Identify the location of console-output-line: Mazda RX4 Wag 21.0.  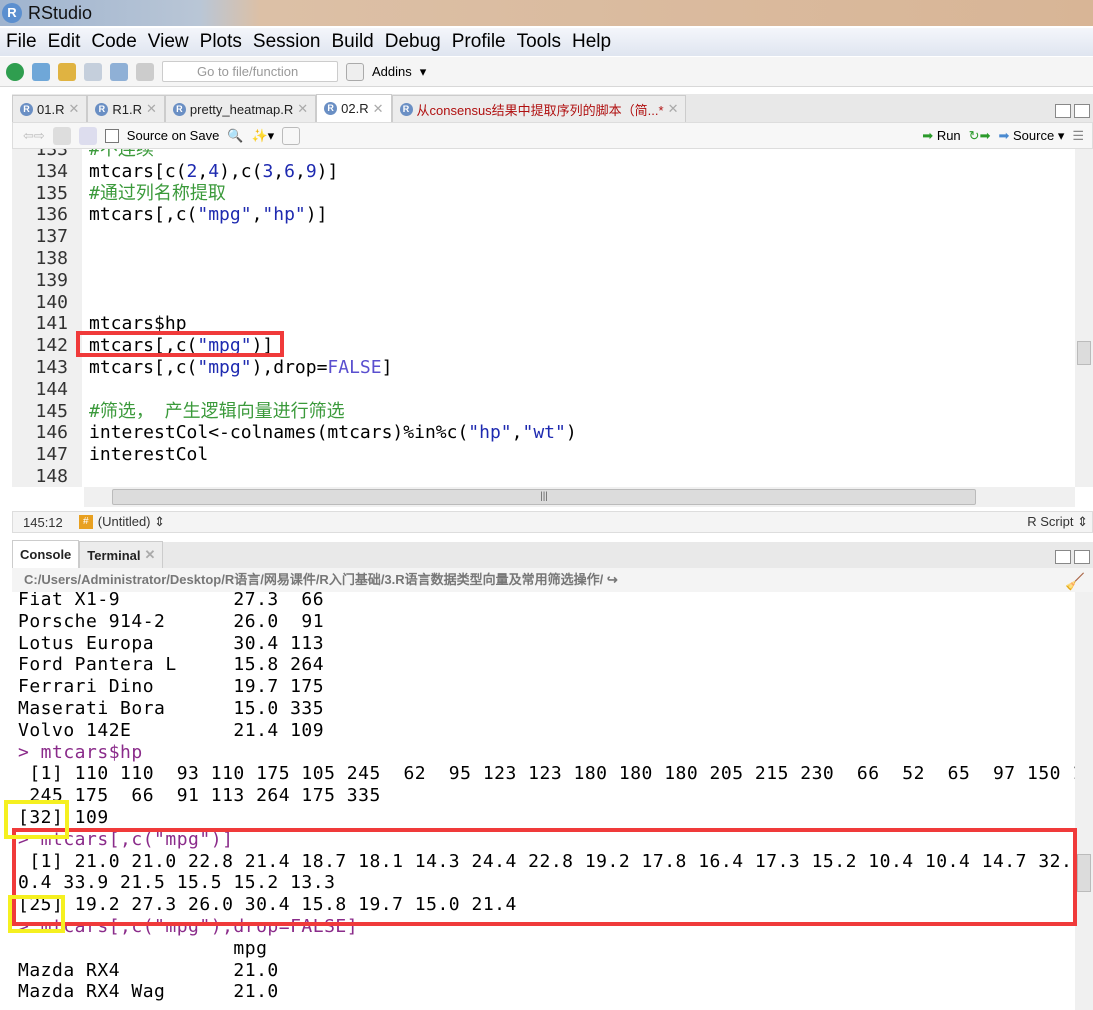
(148, 992).